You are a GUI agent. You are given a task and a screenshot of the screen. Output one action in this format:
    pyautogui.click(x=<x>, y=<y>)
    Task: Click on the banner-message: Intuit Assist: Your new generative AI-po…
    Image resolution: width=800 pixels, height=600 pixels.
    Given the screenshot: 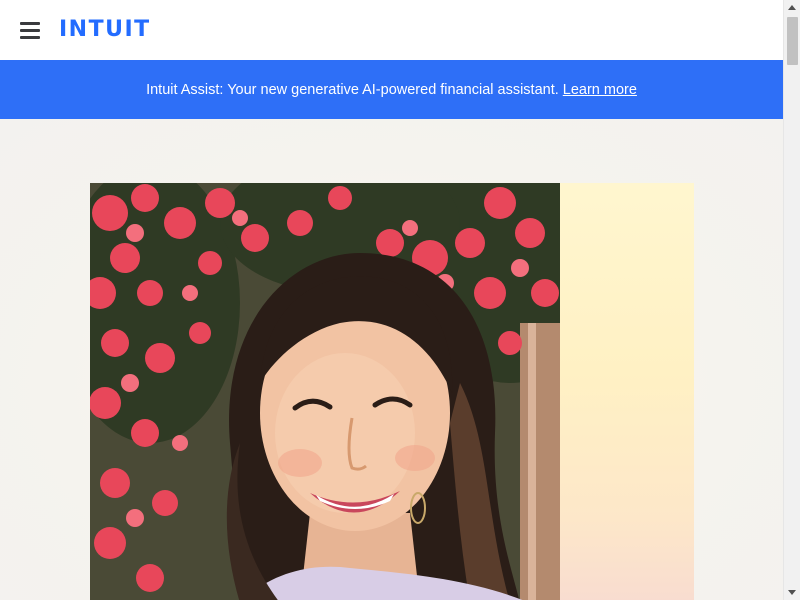 What is the action you would take?
    pyautogui.click(x=352, y=89)
    